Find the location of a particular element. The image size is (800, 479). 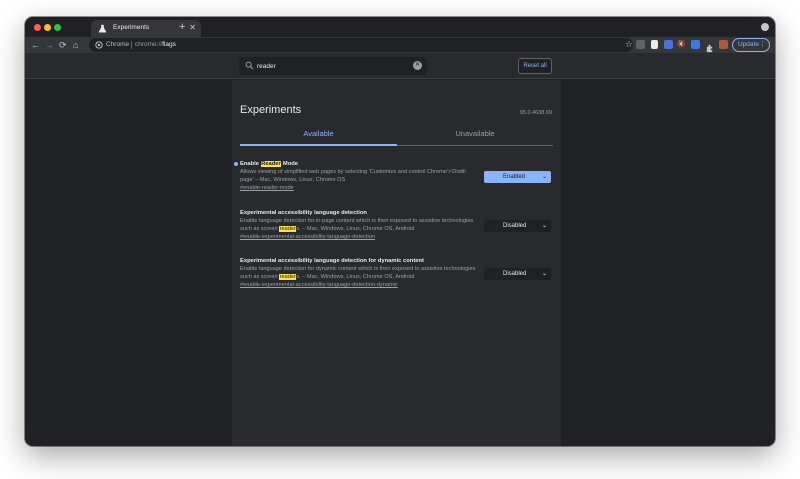

back-button: ← is located at coordinates (35, 45).